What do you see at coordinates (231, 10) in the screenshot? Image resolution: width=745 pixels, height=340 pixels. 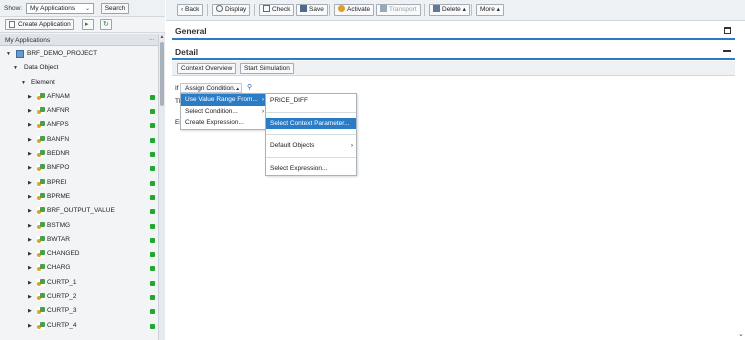 I see `display-button: Display` at bounding box center [231, 10].